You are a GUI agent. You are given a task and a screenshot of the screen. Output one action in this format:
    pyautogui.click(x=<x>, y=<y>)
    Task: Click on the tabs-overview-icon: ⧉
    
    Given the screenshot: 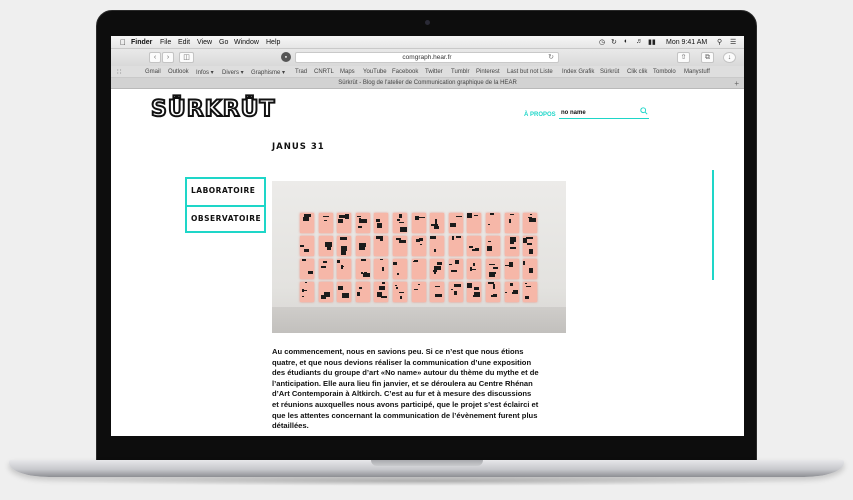 What is the action you would take?
    pyautogui.click(x=707, y=57)
    